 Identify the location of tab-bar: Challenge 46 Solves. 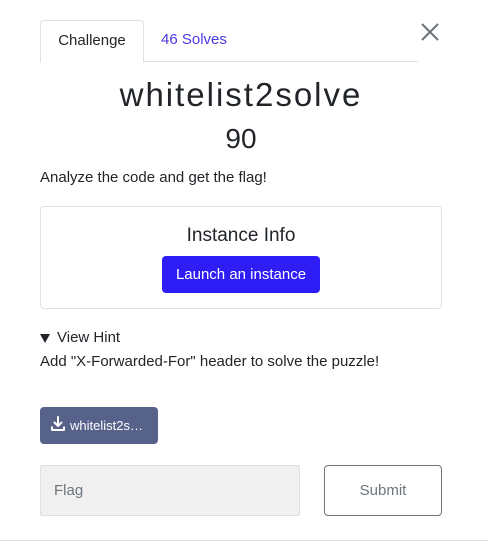
(229, 41).